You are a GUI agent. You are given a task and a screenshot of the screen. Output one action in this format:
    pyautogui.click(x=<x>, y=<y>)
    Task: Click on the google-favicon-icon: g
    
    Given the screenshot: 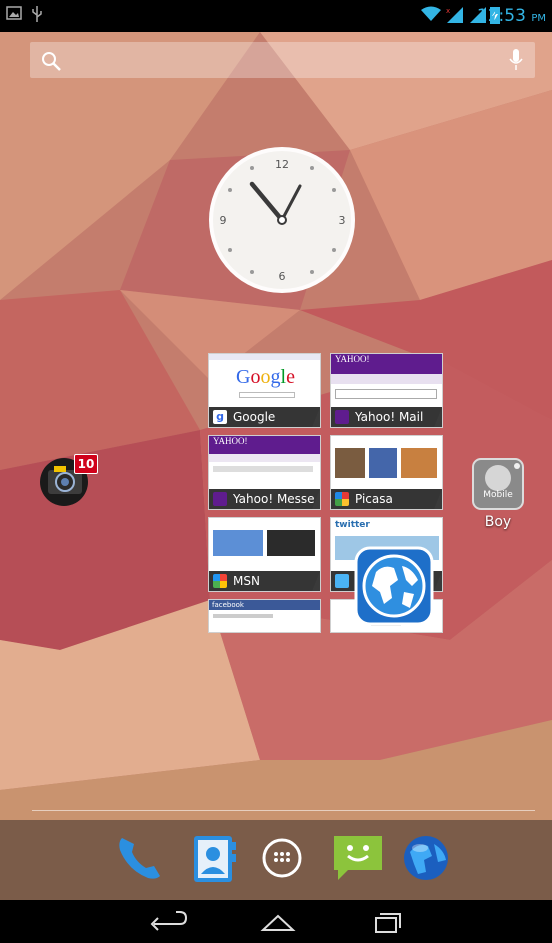 What is the action you would take?
    pyautogui.click(x=220, y=417)
    